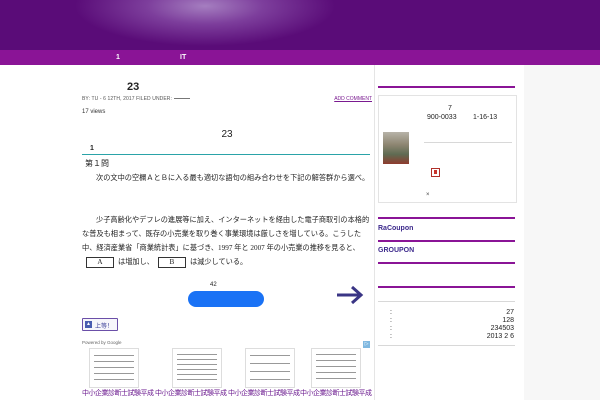 The height and width of the screenshot is (400, 600). I want to click on like-button: ▲ 上等！, so click(100, 324).